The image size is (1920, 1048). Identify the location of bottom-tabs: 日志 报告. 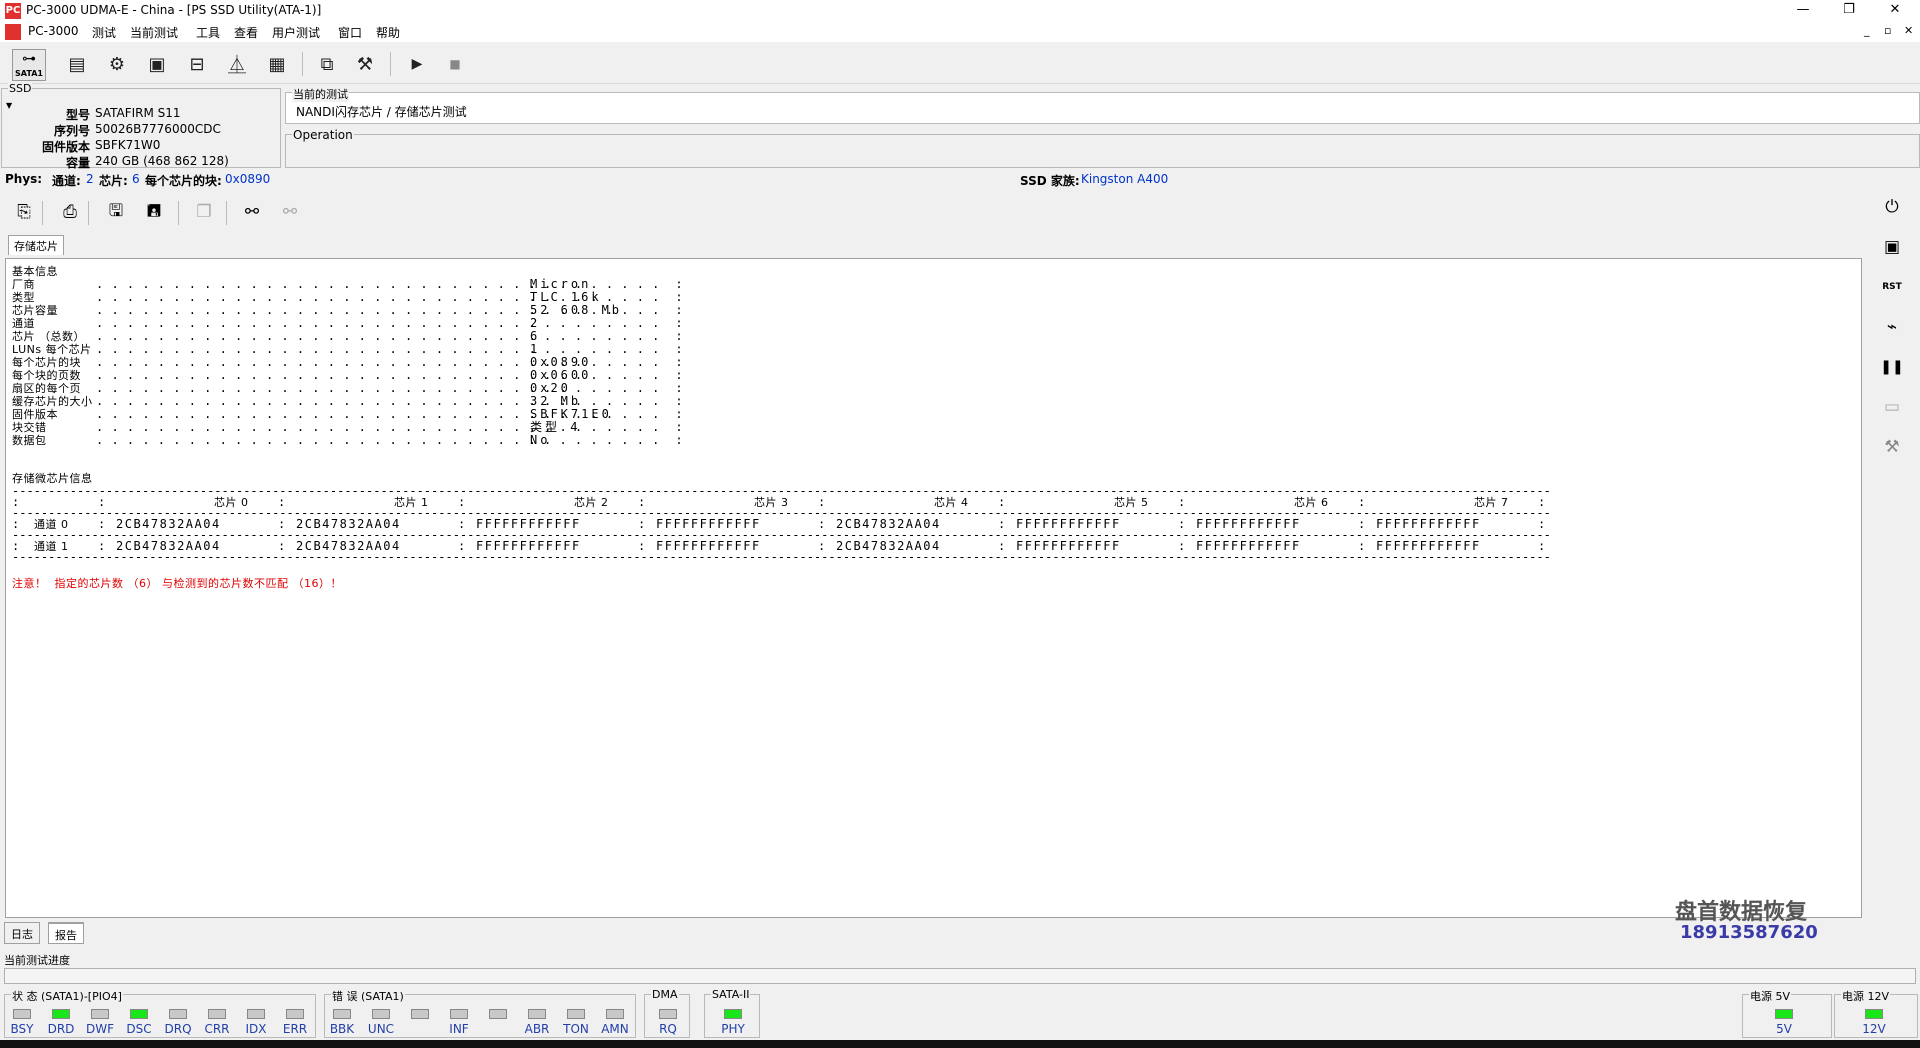
(960, 933).